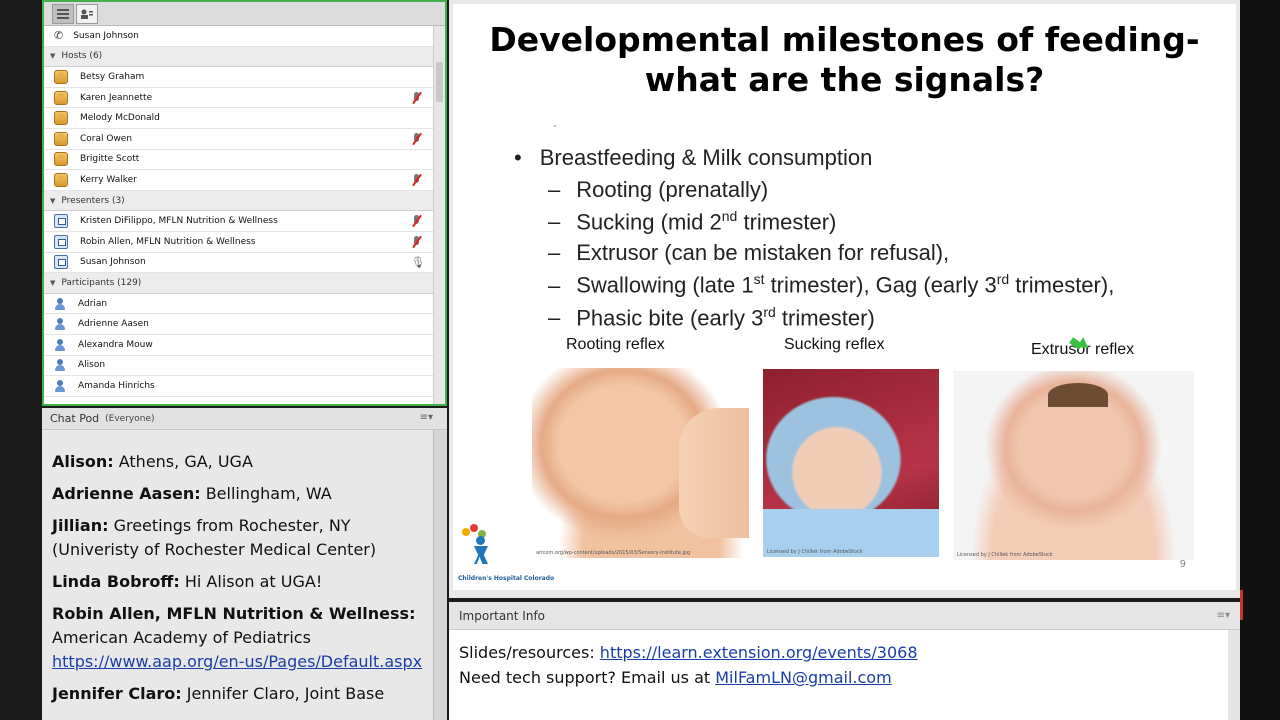  Describe the element at coordinates (234, 613) in the screenshot. I see `chat-sender: Robin Allen, MFLN Nutrition & Wellness:` at that location.